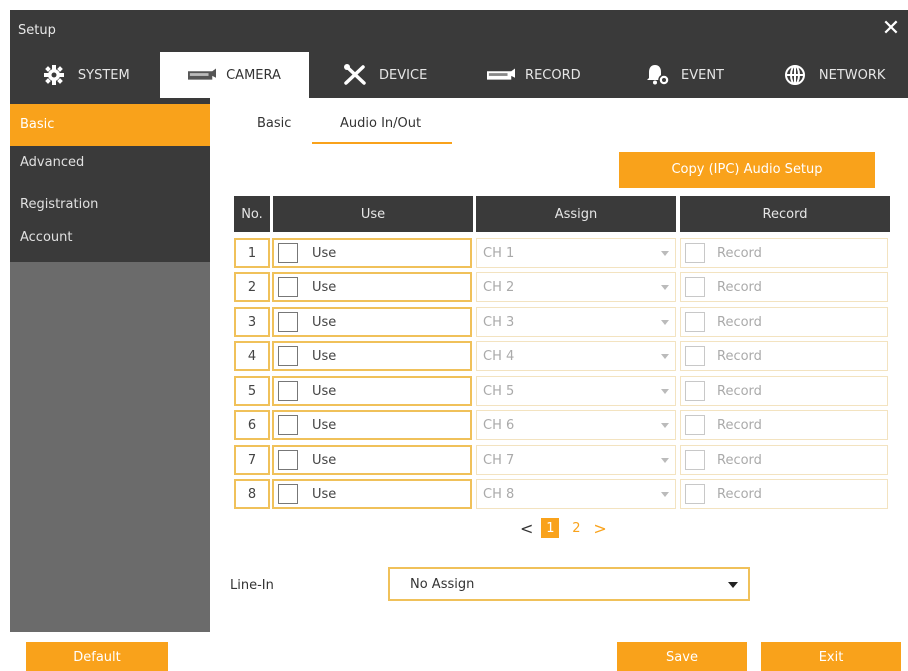 This screenshot has width=908, height=671. I want to click on tab-camera: CAMERA, so click(234, 75).